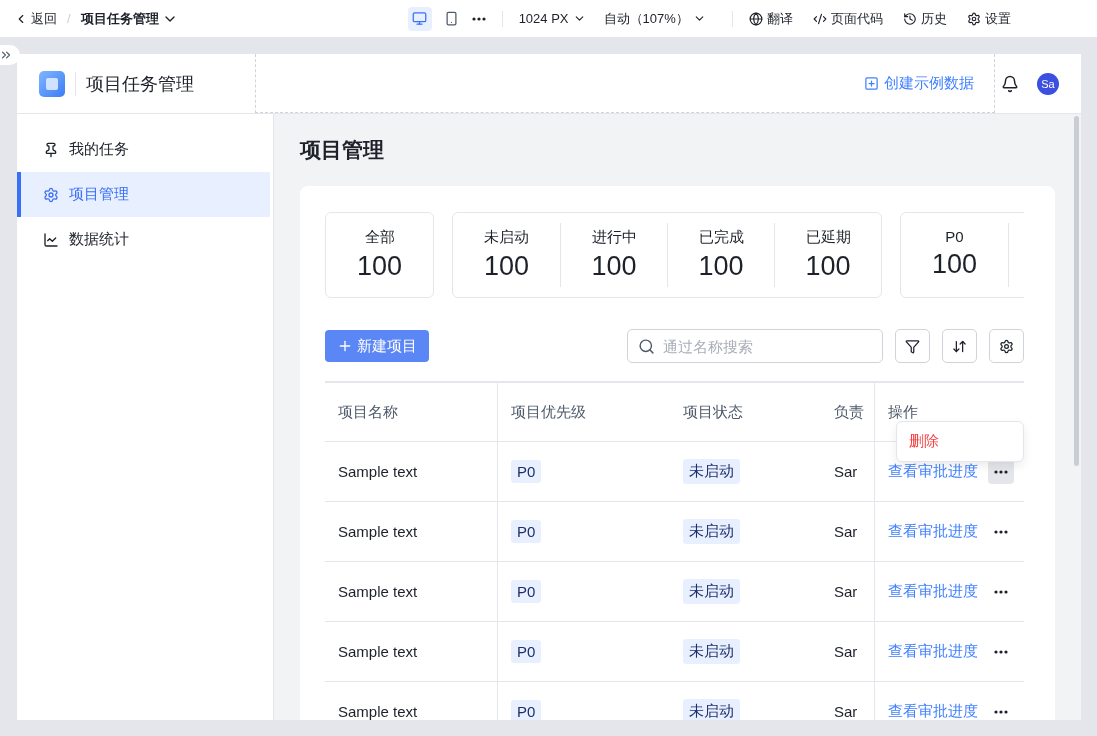 This screenshot has width=1097, height=736. What do you see at coordinates (379, 237) in the screenshot?
I see `stat-label: 全部` at bounding box center [379, 237].